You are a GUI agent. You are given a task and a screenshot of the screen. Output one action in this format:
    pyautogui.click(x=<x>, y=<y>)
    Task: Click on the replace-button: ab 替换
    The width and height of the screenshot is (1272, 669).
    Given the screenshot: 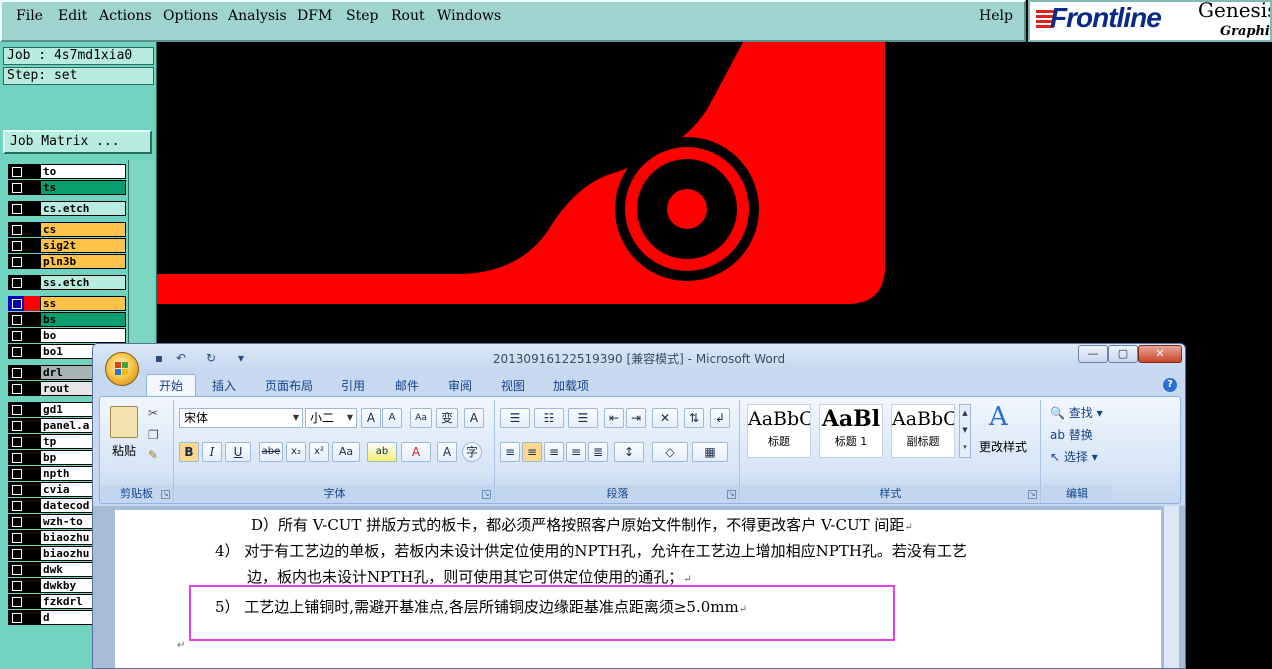 What is the action you would take?
    pyautogui.click(x=1071, y=434)
    